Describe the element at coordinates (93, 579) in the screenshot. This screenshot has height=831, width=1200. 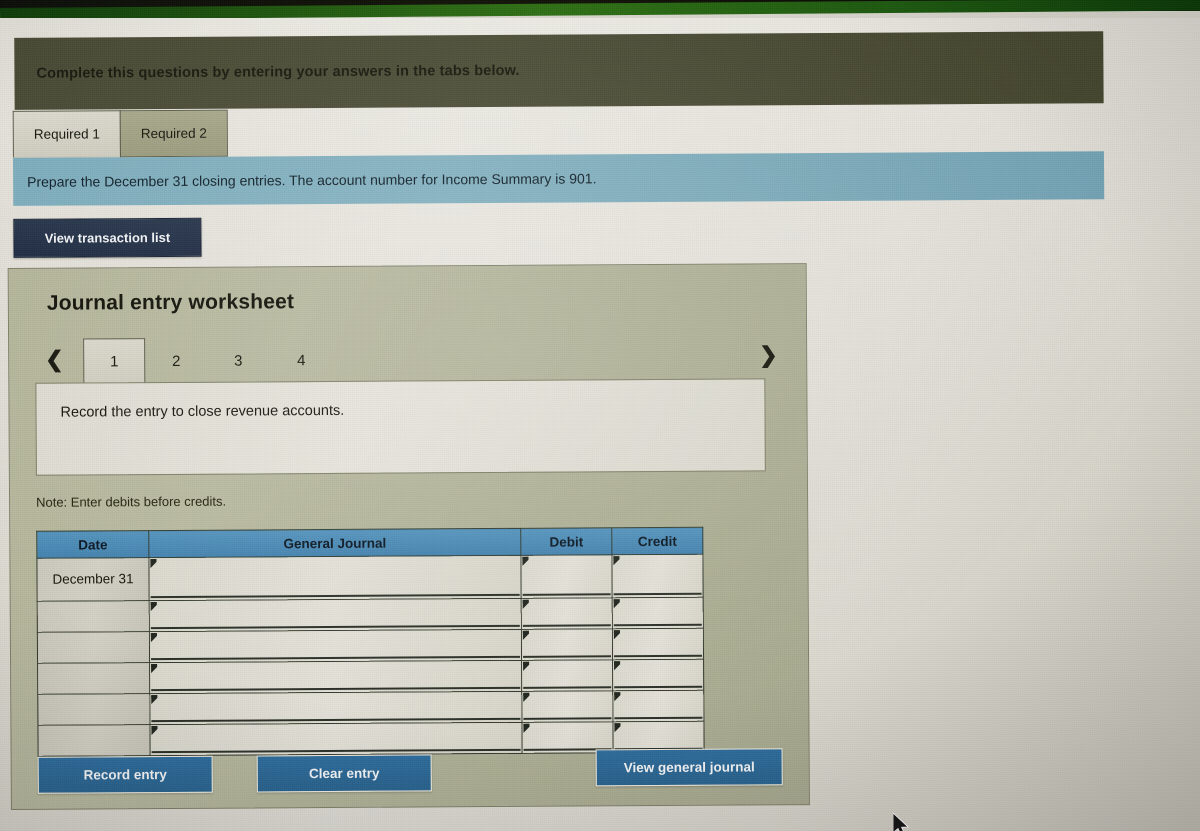
I see `cell-date: December 31` at that location.